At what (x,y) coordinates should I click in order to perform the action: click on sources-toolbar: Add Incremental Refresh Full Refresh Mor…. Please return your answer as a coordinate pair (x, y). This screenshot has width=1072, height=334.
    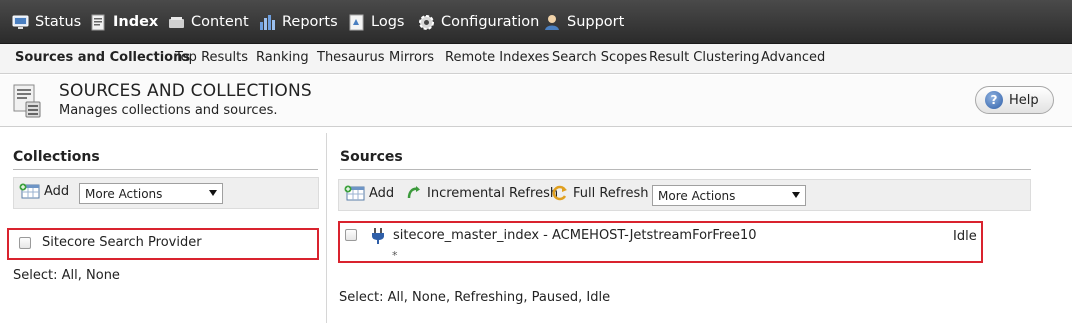
    Looking at the image, I should click on (684, 195).